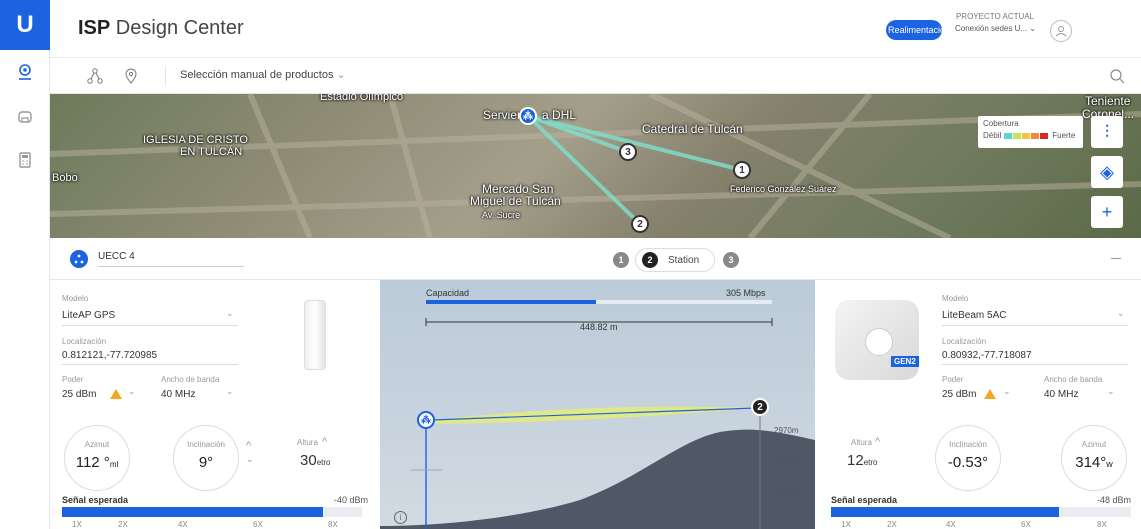 The height and width of the screenshot is (529, 1141). I want to click on left-signal-fill, so click(192, 512).